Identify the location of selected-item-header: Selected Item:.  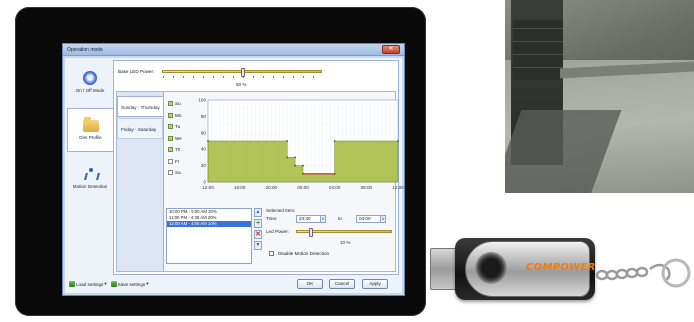
(281, 210).